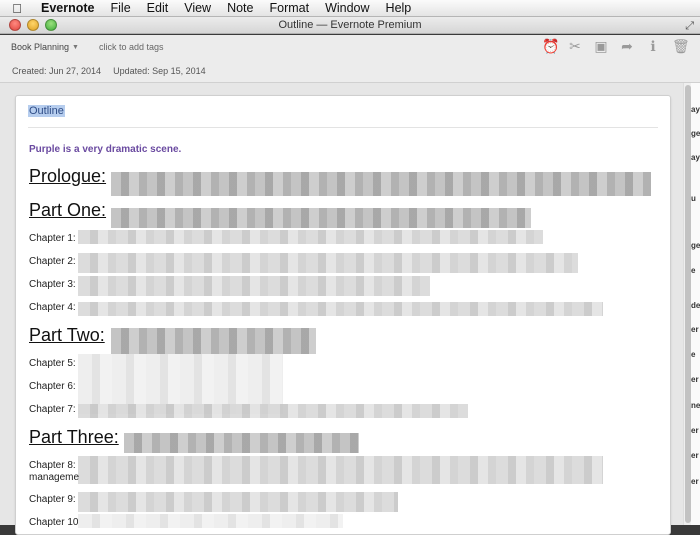  What do you see at coordinates (52, 499) in the screenshot?
I see `chapter-9-label: Chapter 9:` at bounding box center [52, 499].